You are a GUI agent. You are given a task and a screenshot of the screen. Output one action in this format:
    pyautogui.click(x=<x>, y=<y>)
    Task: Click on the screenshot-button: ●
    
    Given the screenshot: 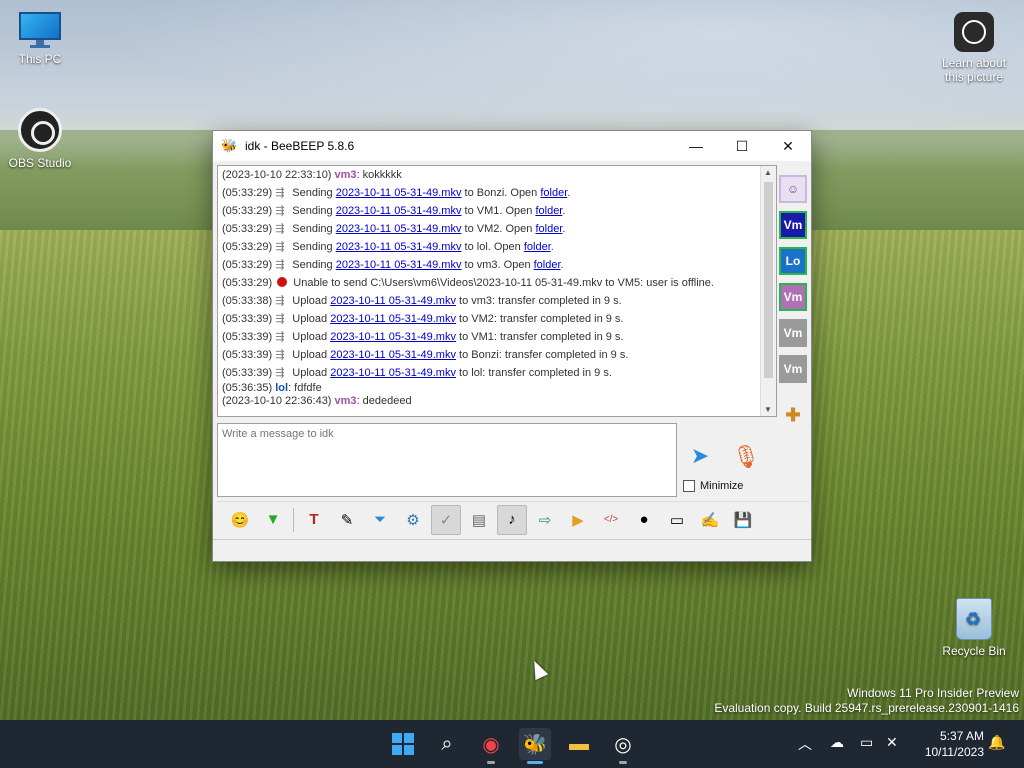 What is the action you would take?
    pyautogui.click(x=644, y=520)
    